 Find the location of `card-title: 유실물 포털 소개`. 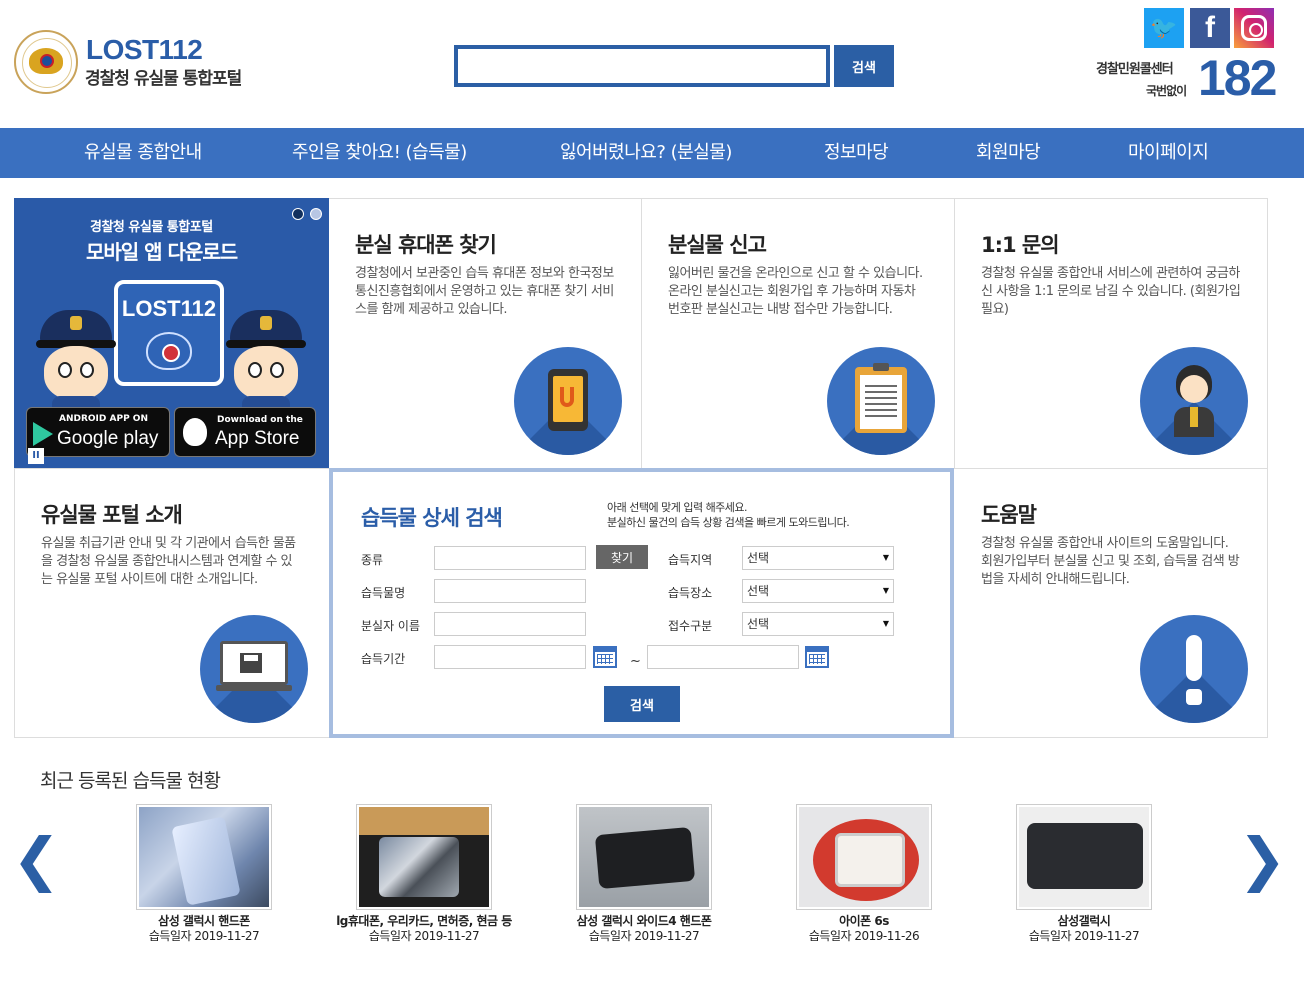

card-title: 유실물 포털 소개 is located at coordinates (112, 515).